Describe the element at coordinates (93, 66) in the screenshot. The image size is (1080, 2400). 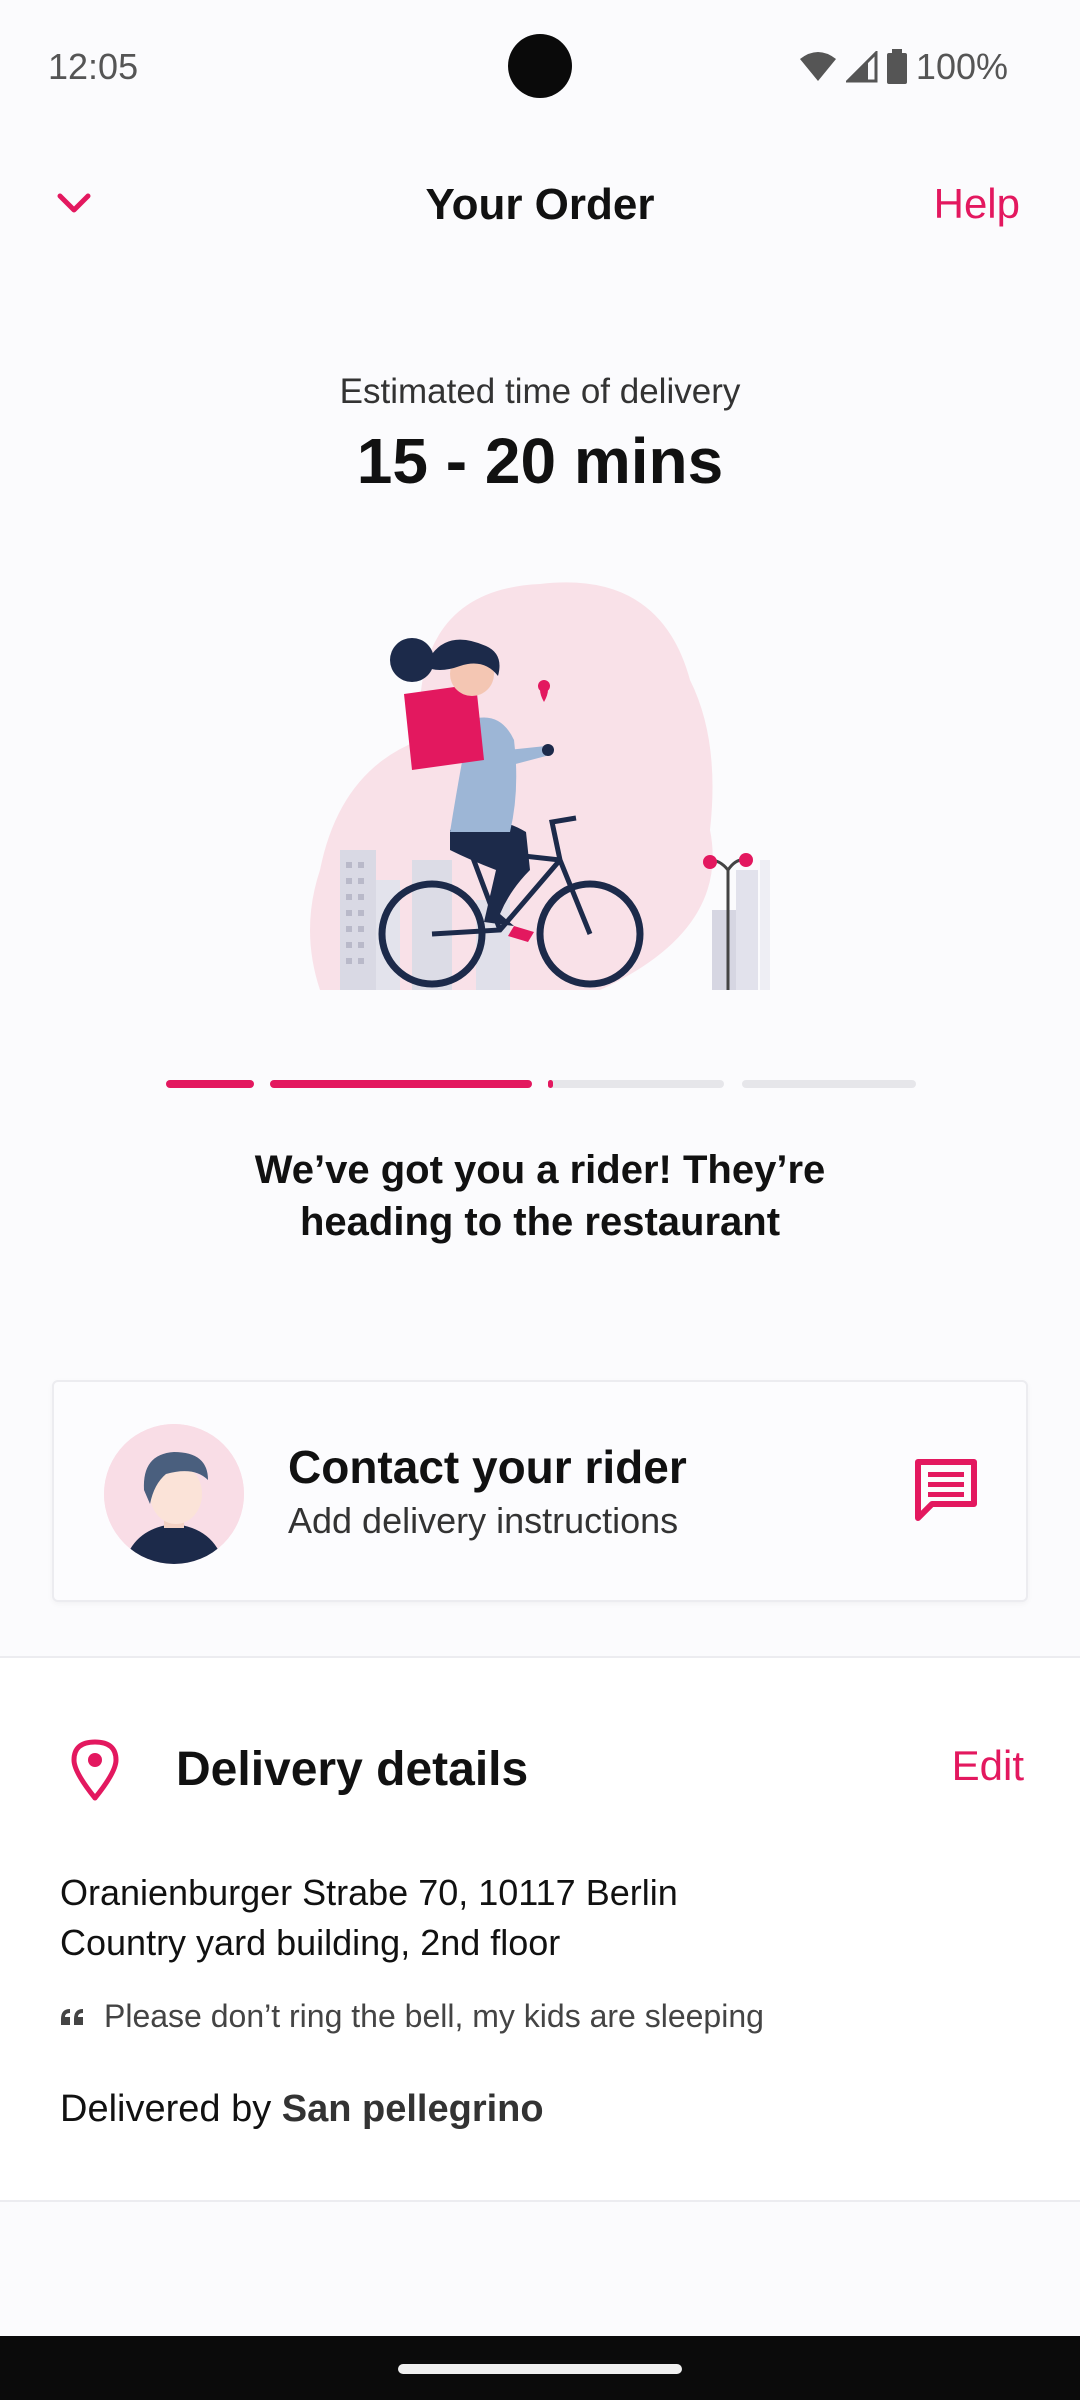
I see `status-time: 12:05` at that location.